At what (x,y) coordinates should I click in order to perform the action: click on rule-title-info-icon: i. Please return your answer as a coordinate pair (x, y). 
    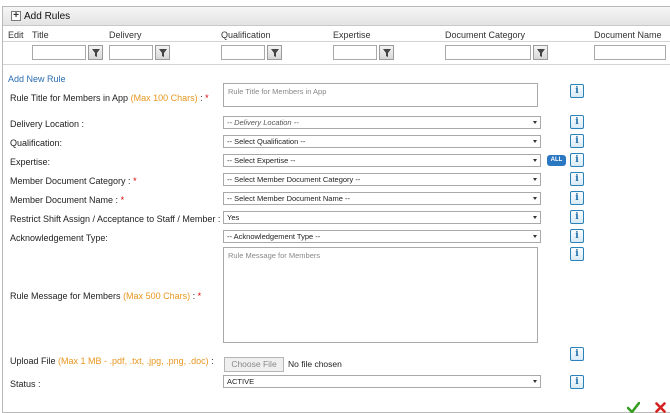
    Looking at the image, I should click on (577, 91).